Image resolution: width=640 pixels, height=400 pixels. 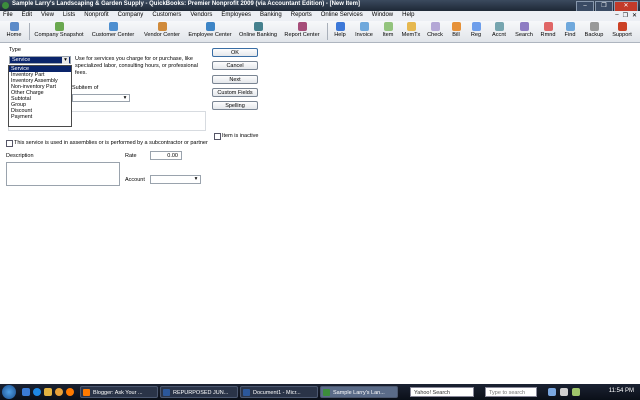 I want to click on menu-help: Help, so click(x=408, y=15).